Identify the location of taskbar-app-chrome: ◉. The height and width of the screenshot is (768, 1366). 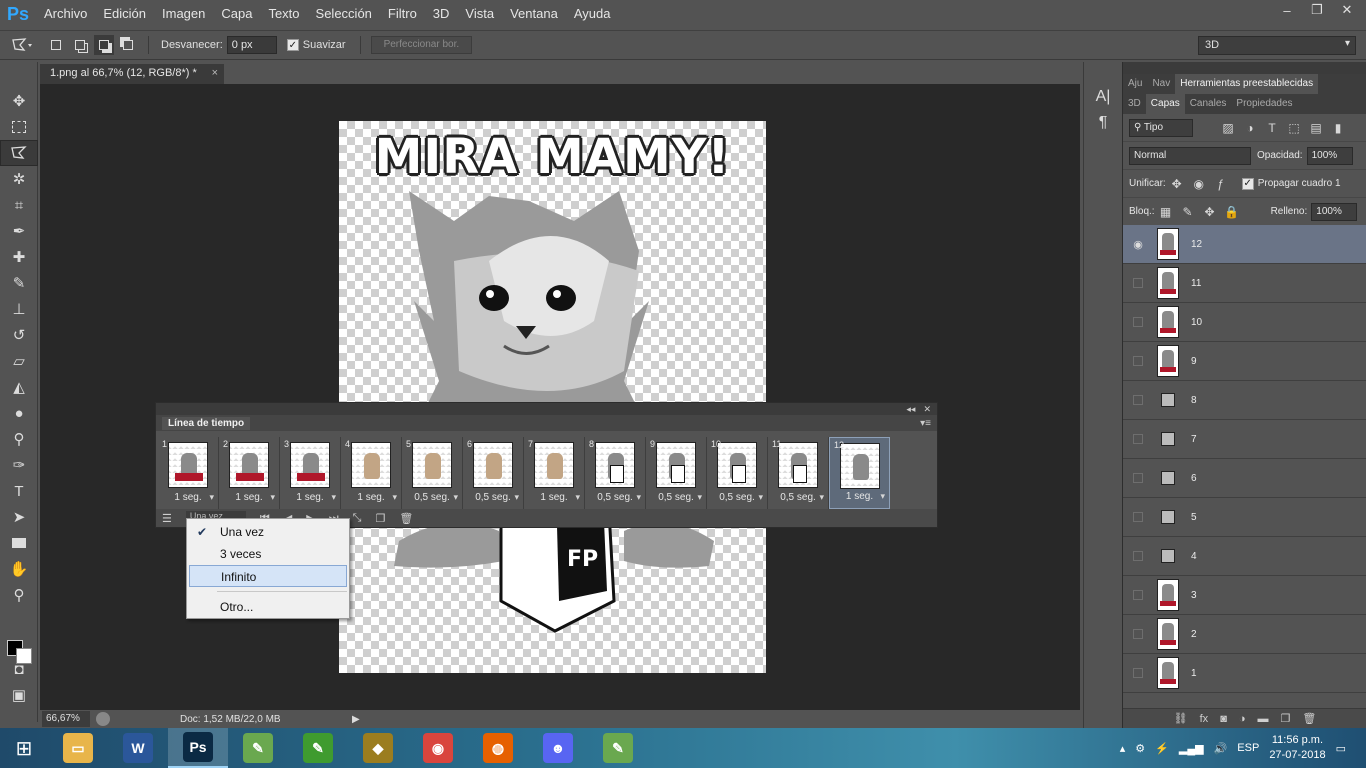
(438, 748).